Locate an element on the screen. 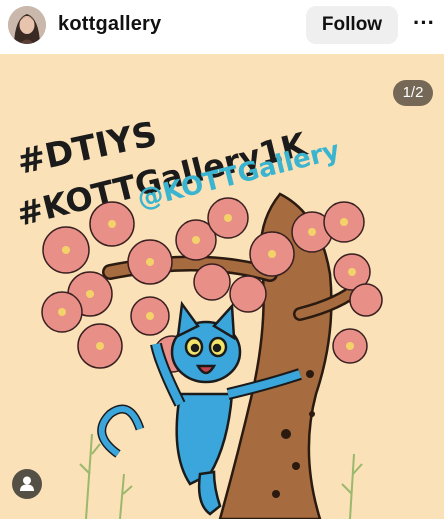 This screenshot has width=444, height=519. username: kottgallery is located at coordinates (109, 24).